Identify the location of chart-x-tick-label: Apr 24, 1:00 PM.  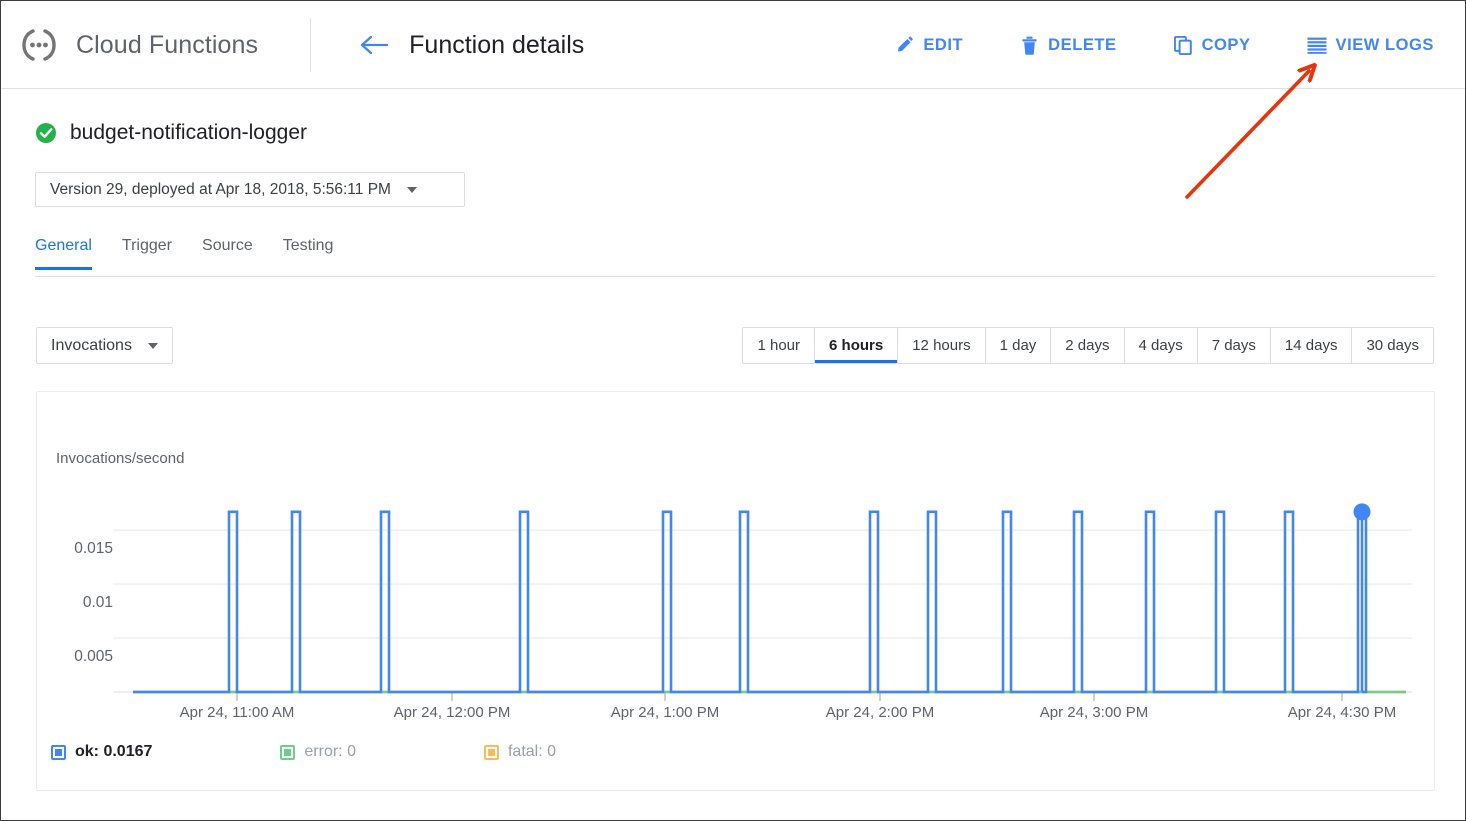
(665, 712).